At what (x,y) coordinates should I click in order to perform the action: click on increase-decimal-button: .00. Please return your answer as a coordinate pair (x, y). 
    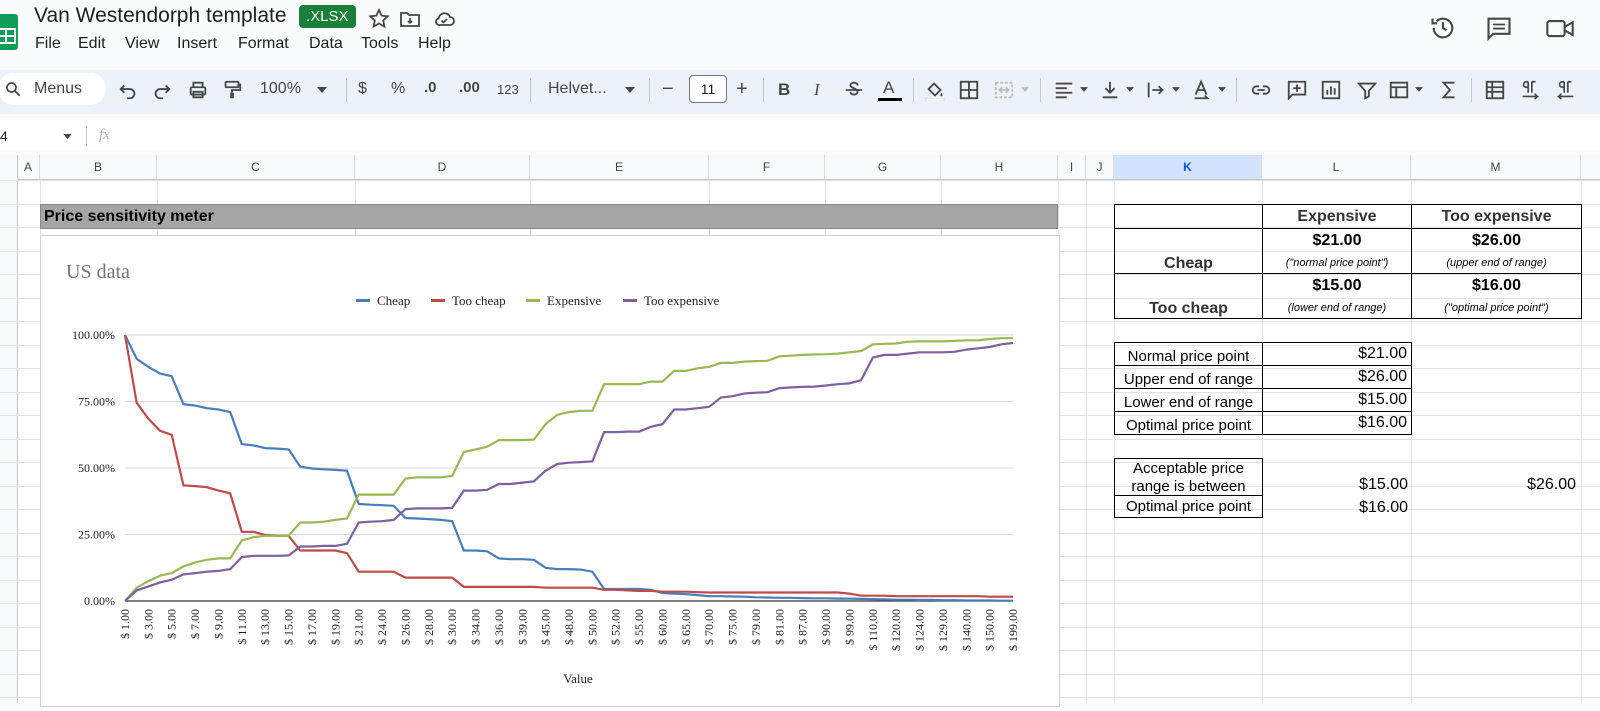
    Looking at the image, I should click on (469, 87).